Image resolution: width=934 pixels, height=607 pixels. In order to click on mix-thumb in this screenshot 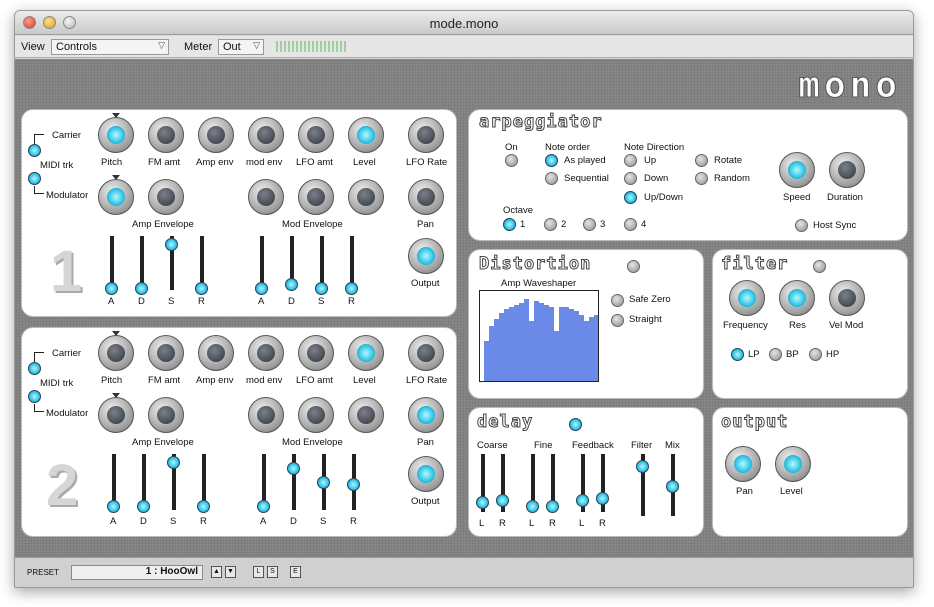, I will do `click(672, 486)`.